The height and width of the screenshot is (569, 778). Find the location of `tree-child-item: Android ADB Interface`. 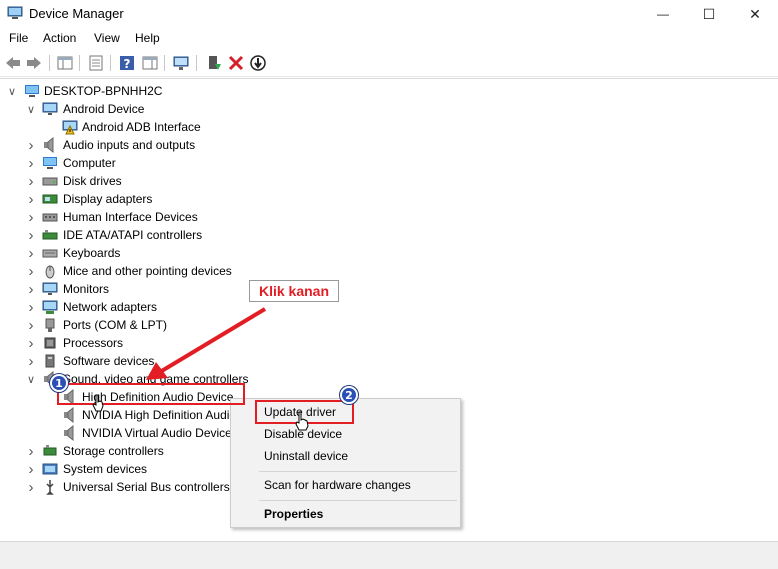

tree-child-item: Android ADB Interface is located at coordinates (150, 127).